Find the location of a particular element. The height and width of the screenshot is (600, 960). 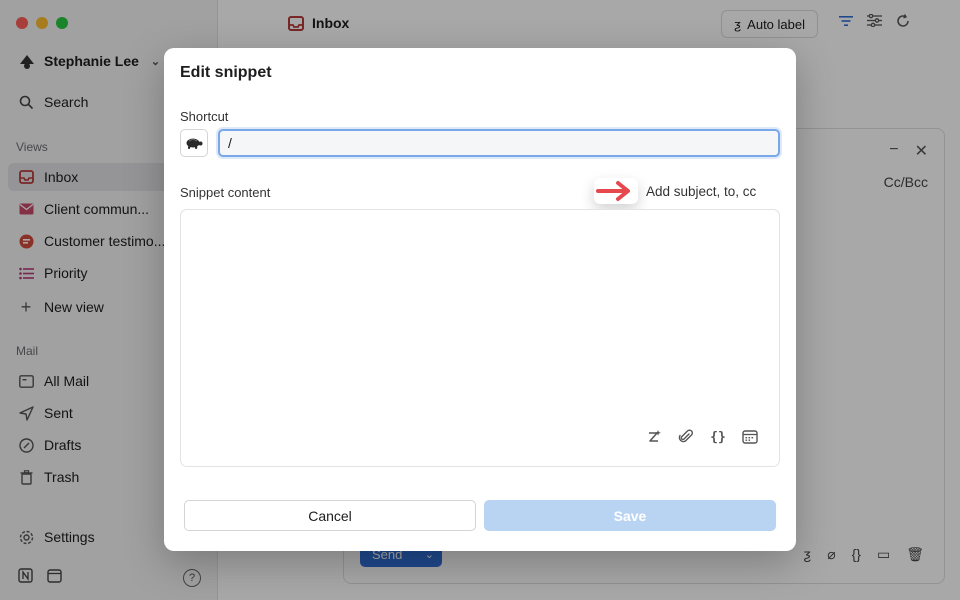

arrow-right-icon is located at coordinates (613, 191).